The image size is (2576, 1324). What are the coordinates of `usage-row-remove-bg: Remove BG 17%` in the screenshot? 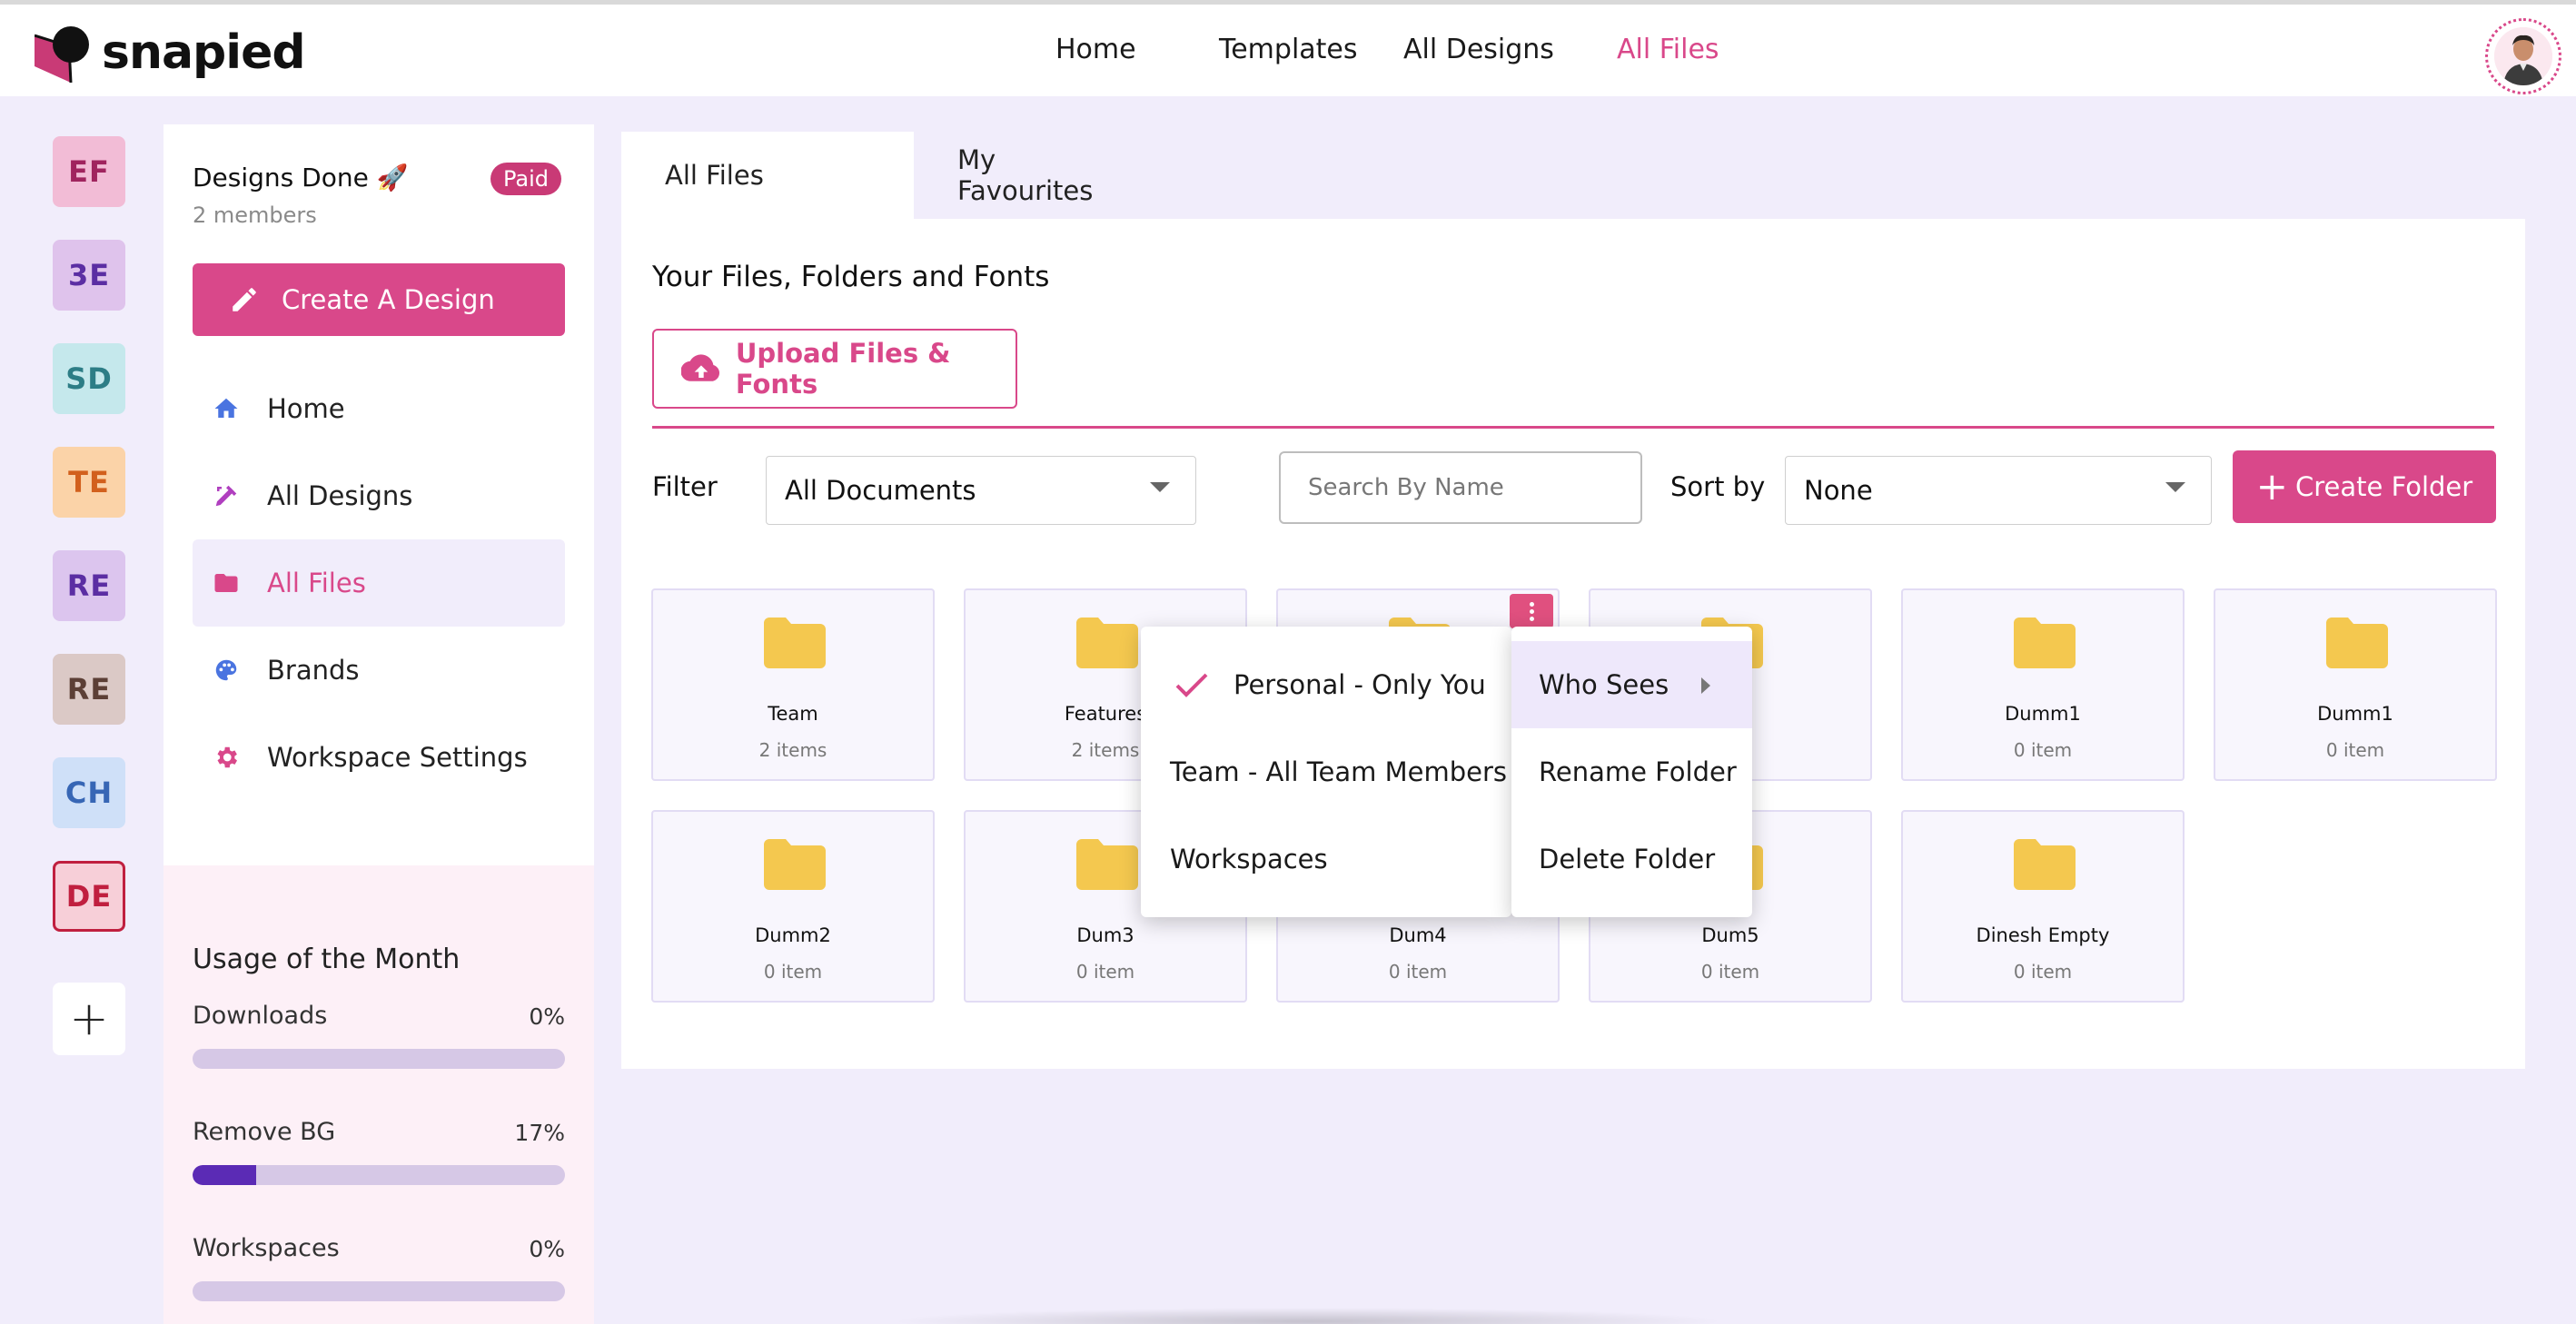 It's located at (379, 1151).